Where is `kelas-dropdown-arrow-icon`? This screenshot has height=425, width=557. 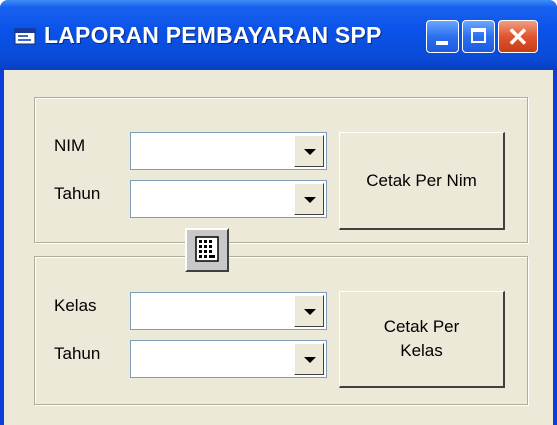 kelas-dropdown-arrow-icon is located at coordinates (309, 311).